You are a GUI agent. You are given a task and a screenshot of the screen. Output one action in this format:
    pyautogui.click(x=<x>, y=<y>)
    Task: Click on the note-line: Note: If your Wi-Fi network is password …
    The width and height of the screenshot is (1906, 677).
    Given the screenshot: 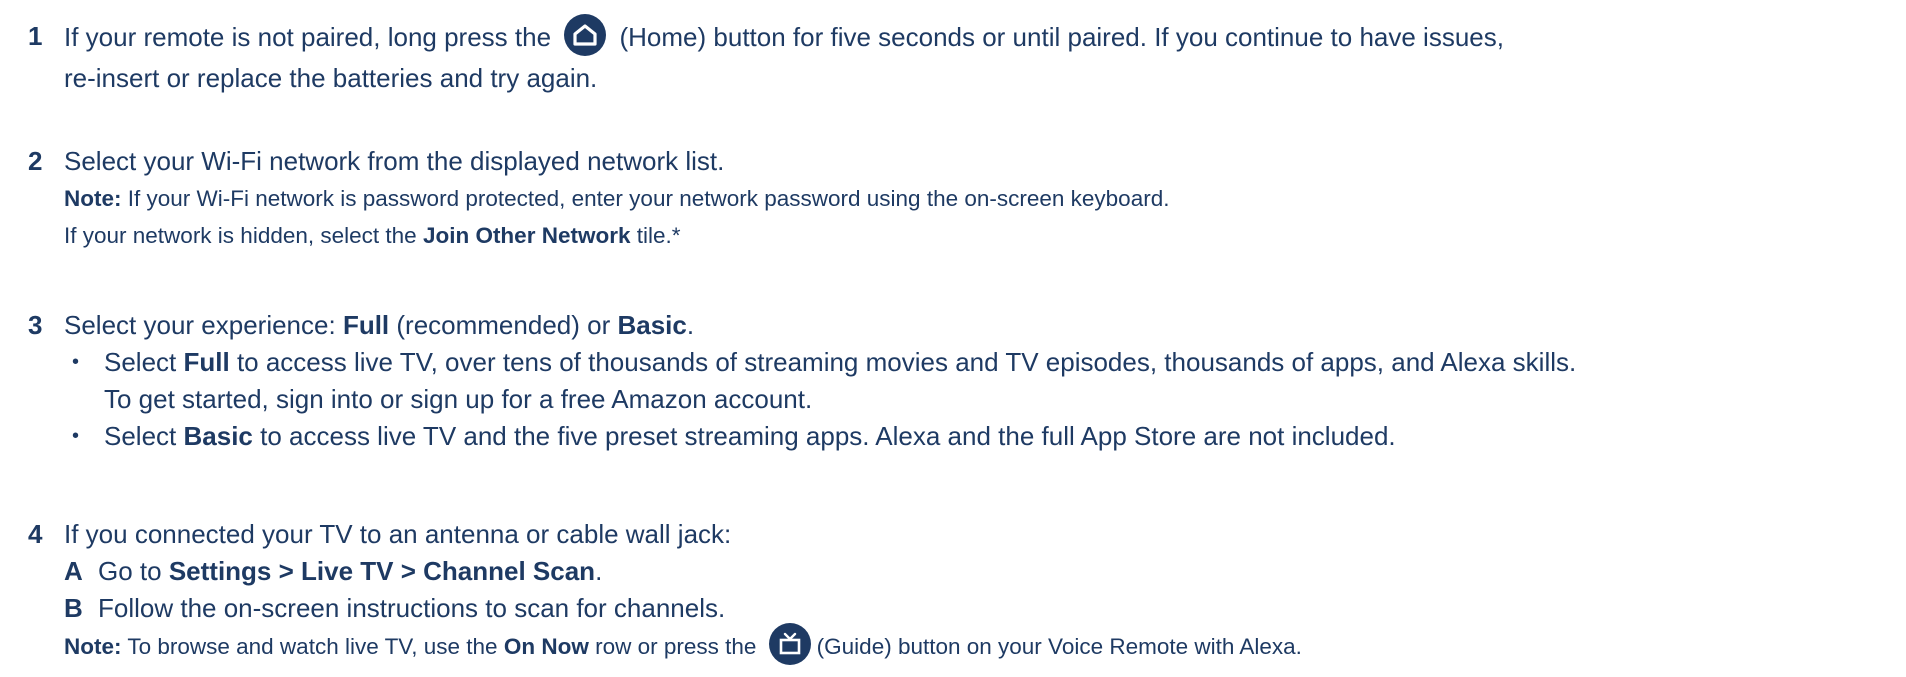 What is the action you would take?
    pyautogui.click(x=617, y=198)
    